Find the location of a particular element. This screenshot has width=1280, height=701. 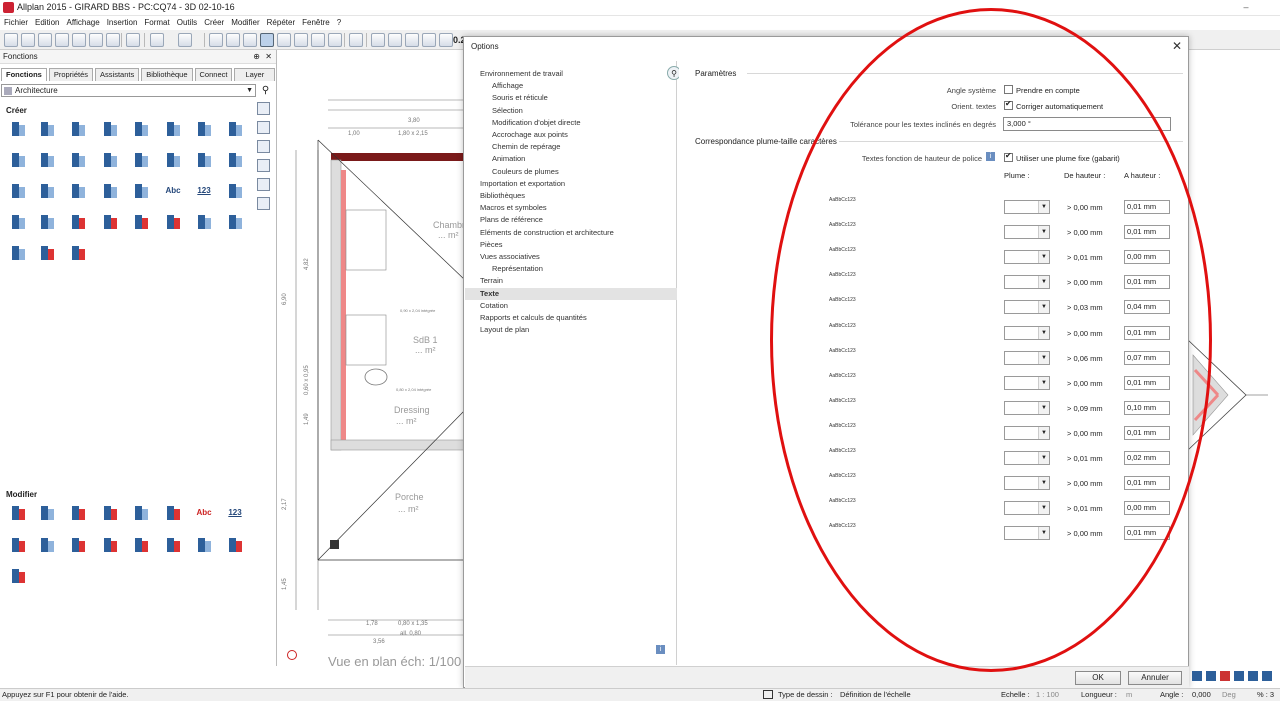

tree-item: Terrain is located at coordinates (578, 281).